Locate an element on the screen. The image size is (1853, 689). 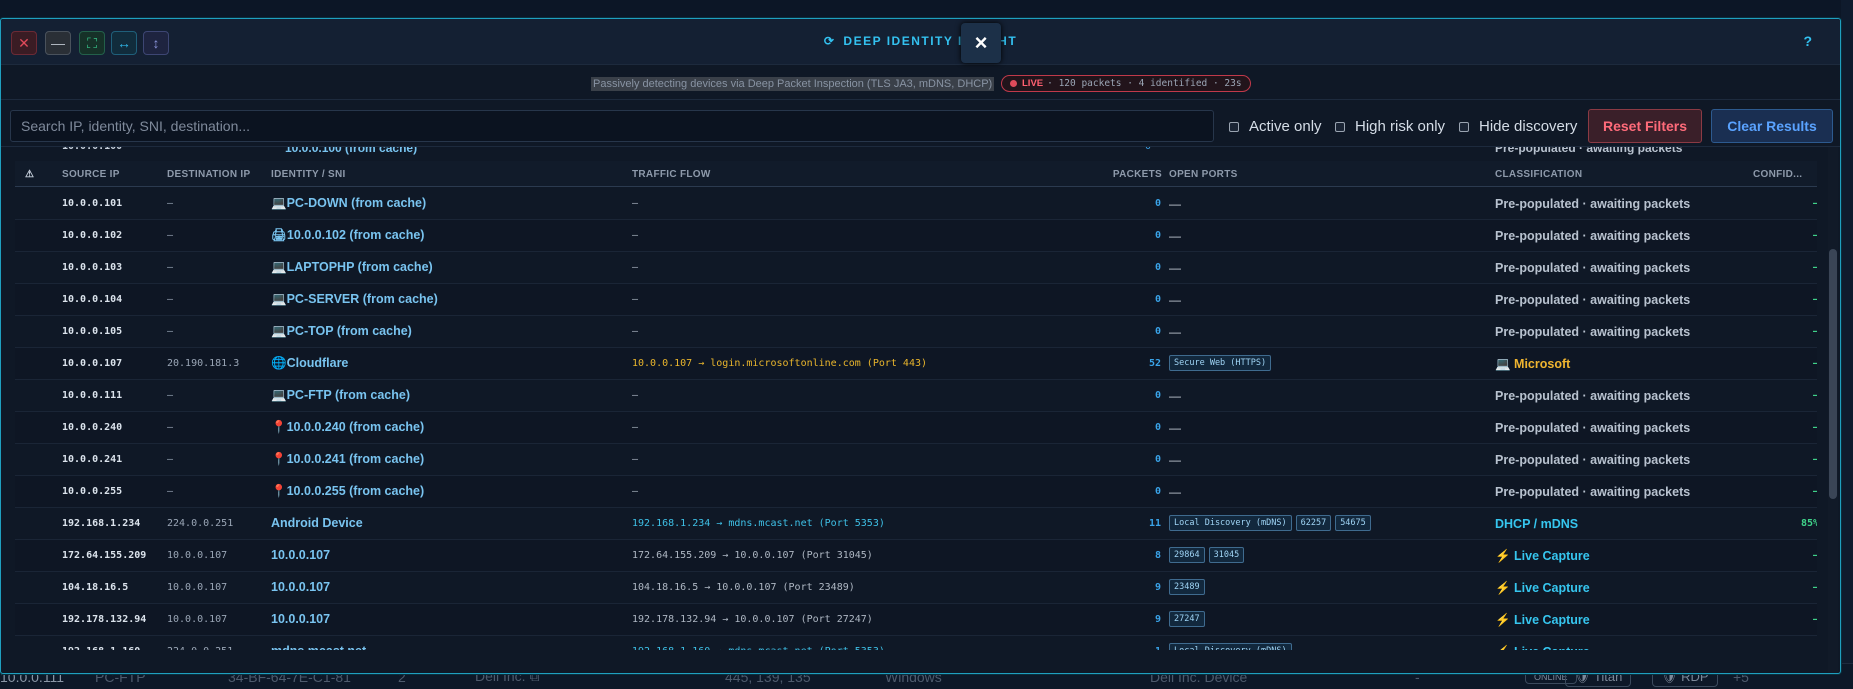
identity-link: 🖨10.0.0.102 (from cache) is located at coordinates (347, 235).